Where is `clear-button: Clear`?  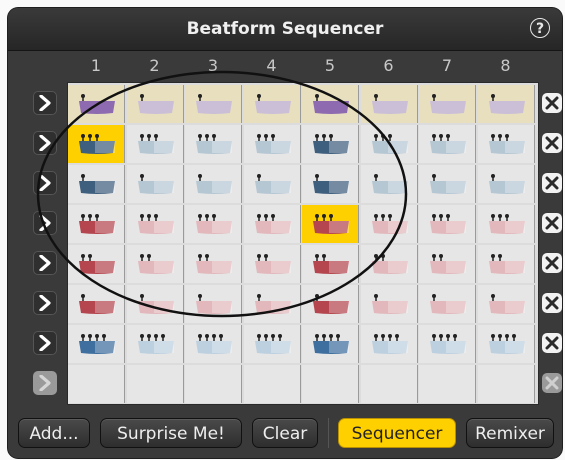 clear-button: Clear is located at coordinates (285, 433).